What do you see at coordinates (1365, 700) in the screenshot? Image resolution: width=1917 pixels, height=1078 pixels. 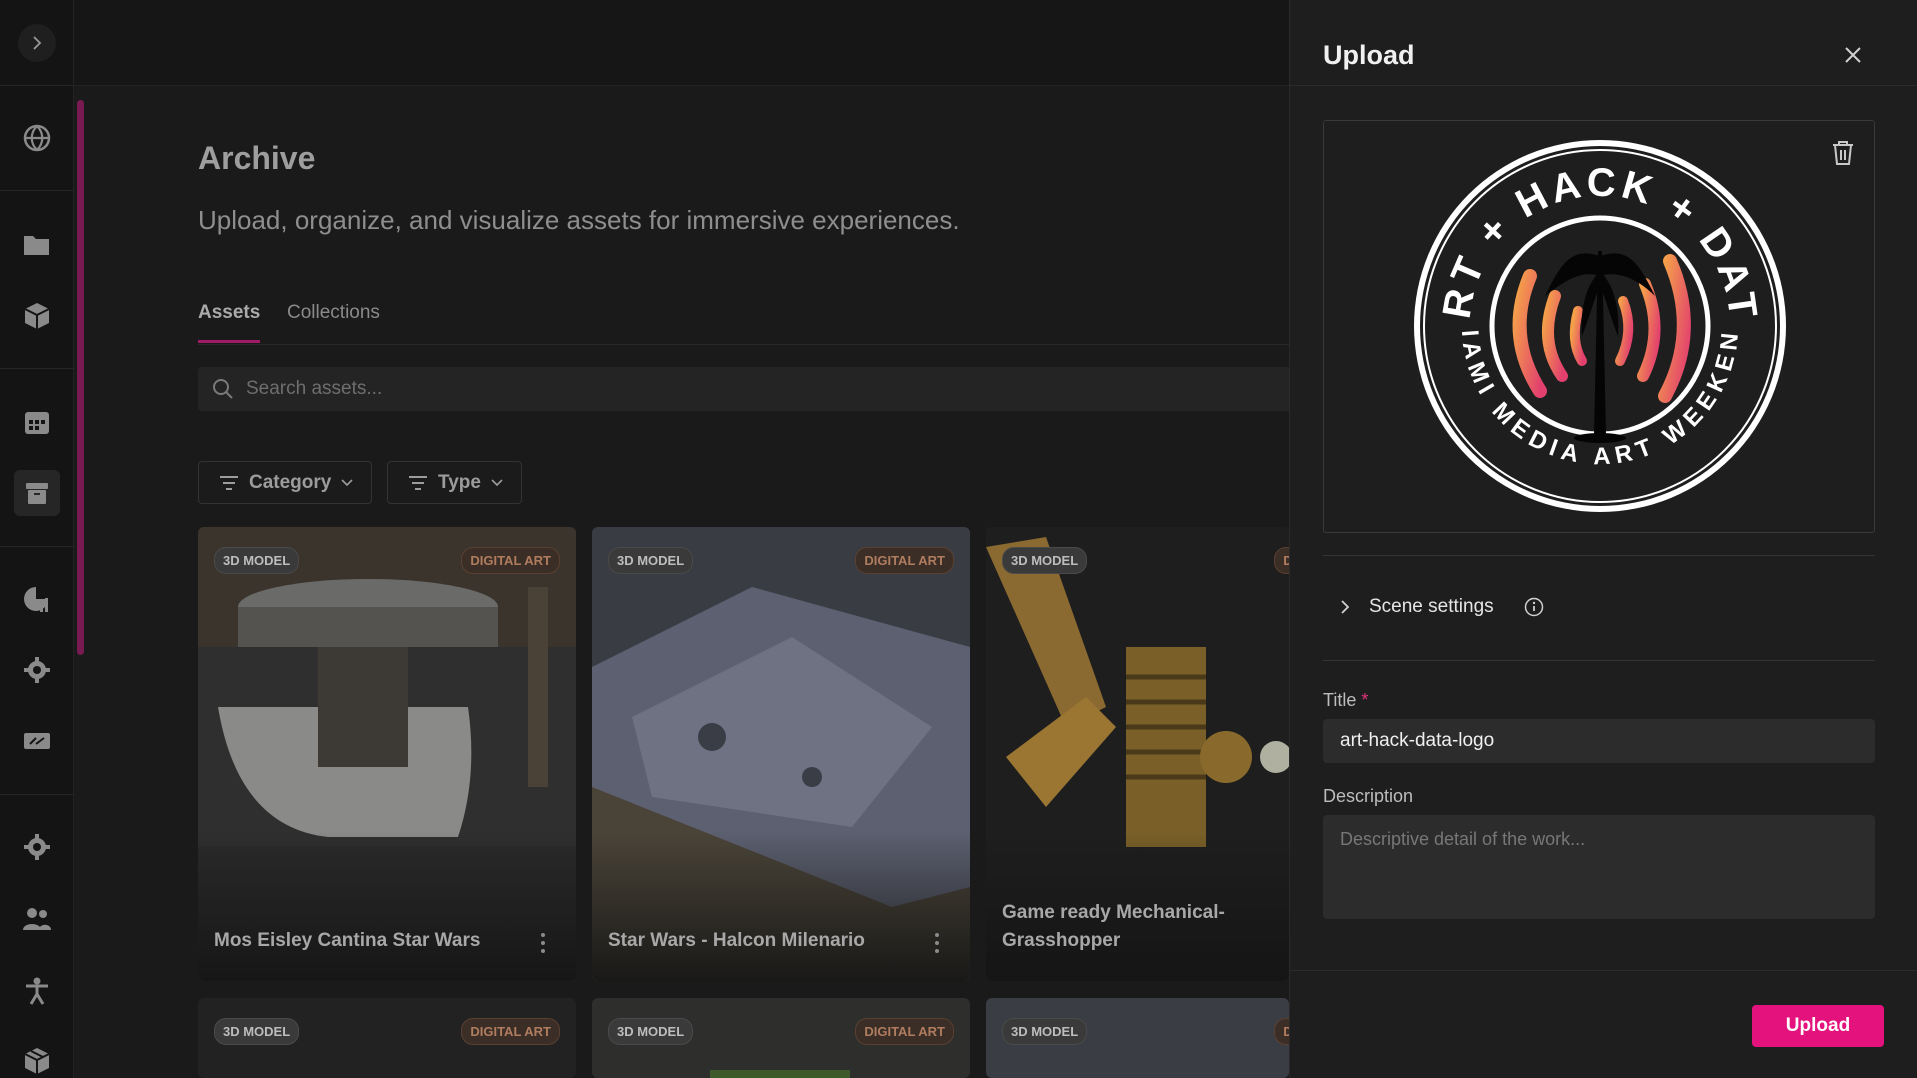 I see `required-mark: *` at bounding box center [1365, 700].